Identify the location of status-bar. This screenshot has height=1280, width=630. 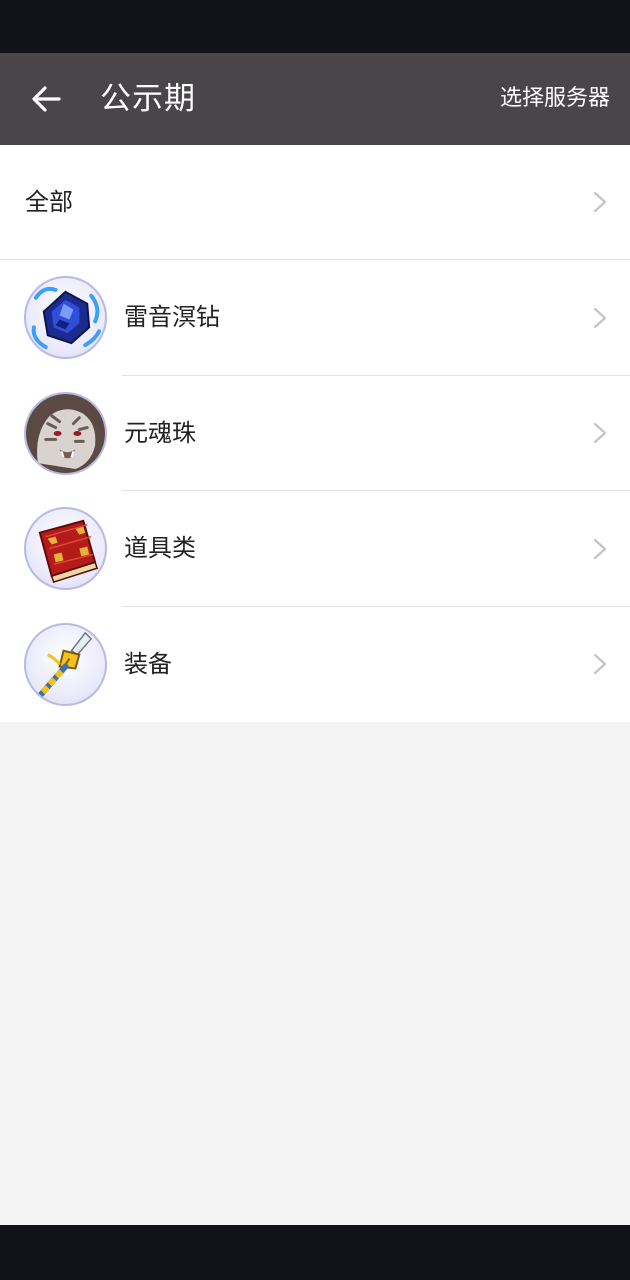
(315, 26).